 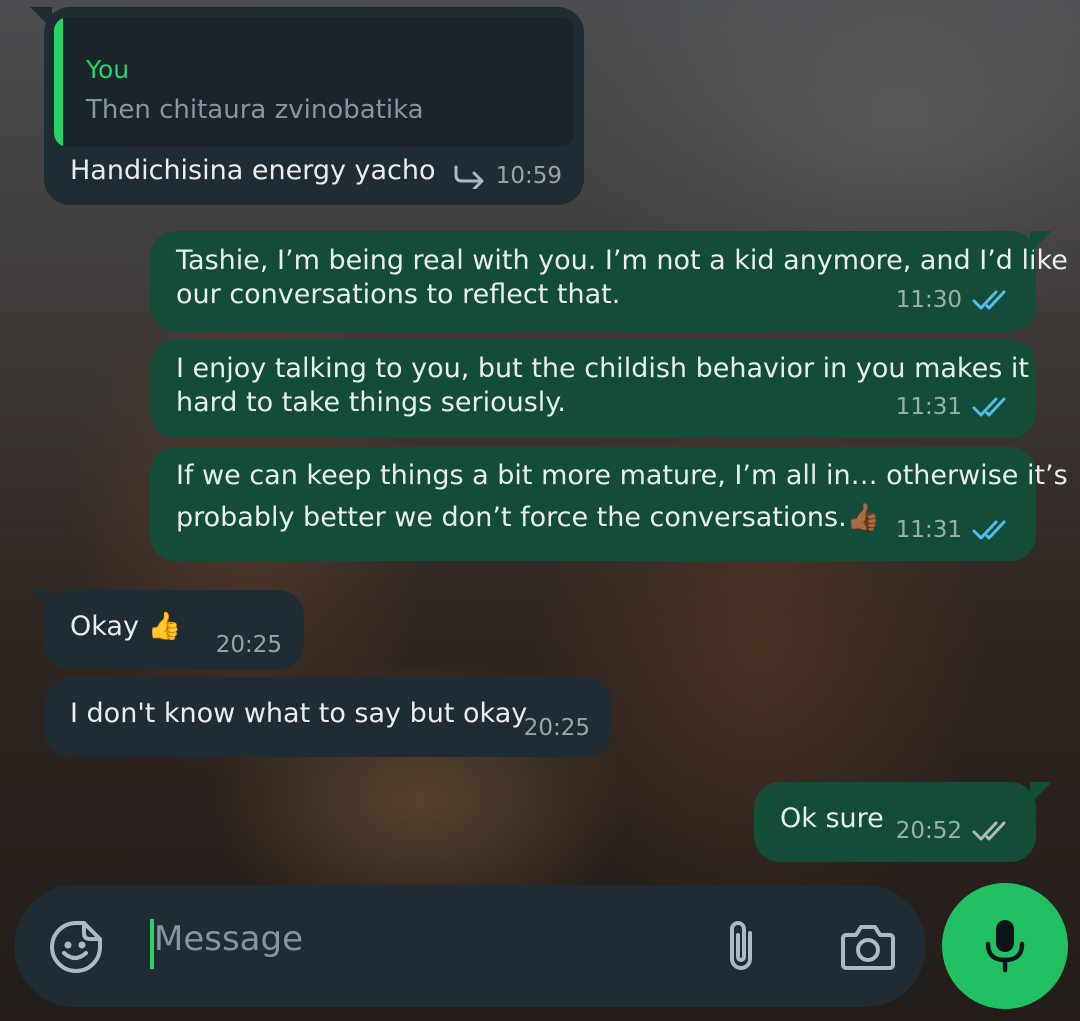 What do you see at coordinates (253, 170) in the screenshot?
I see `message-text: Handichisina energy yacho` at bounding box center [253, 170].